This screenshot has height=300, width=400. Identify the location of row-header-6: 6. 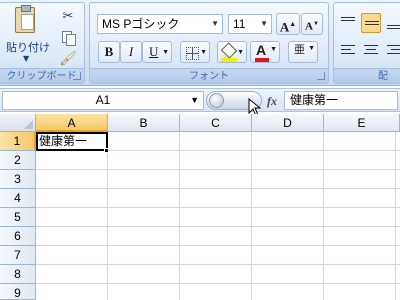
(18, 236).